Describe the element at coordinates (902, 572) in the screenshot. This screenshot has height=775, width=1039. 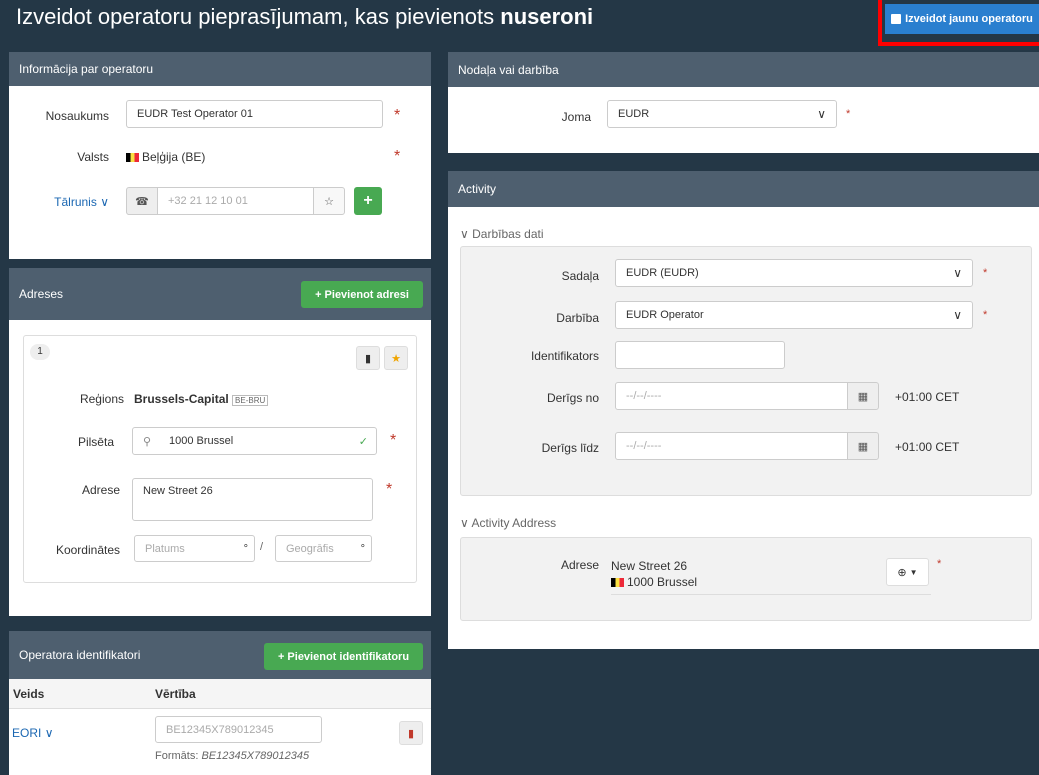
I see `globe-icon: ⊕` at that location.